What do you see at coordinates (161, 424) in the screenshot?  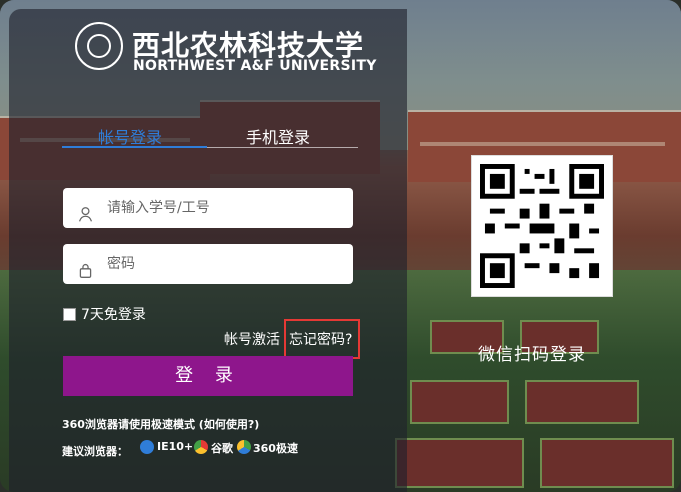 I see `browser-note: 360浏览器请使用极速模式 (如何使用?)` at bounding box center [161, 424].